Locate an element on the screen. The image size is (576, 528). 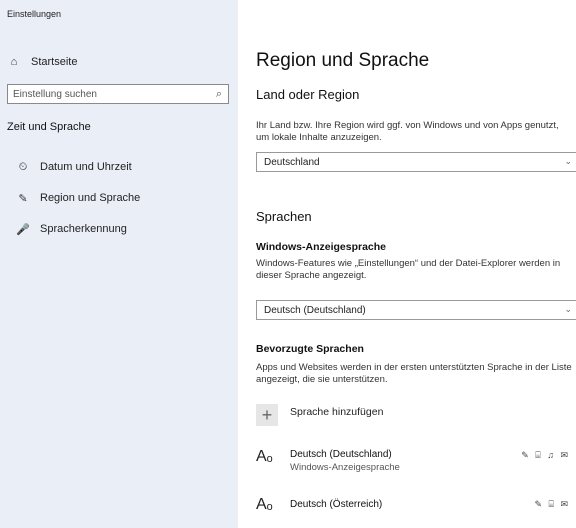
page-title: Region und Sprache is located at coordinates (343, 60).